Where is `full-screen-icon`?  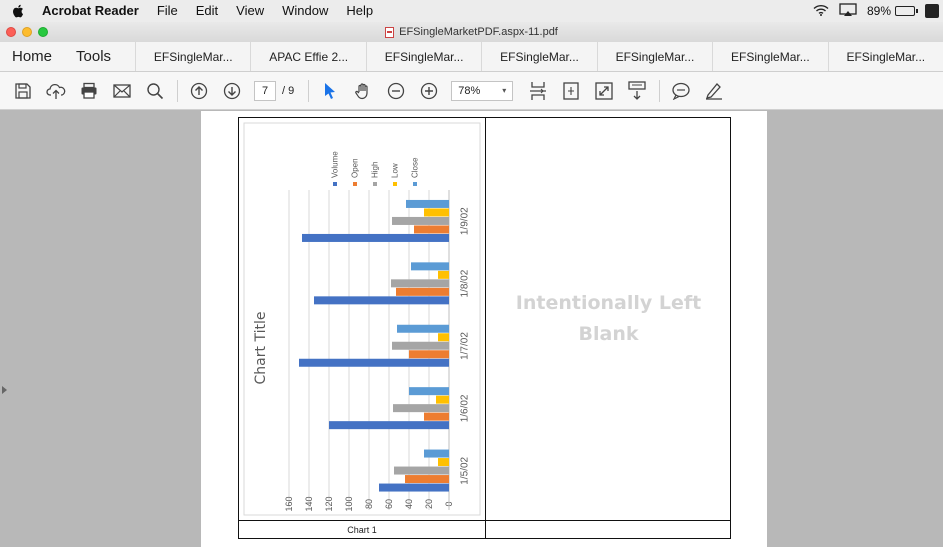 full-screen-icon is located at coordinates (604, 91).